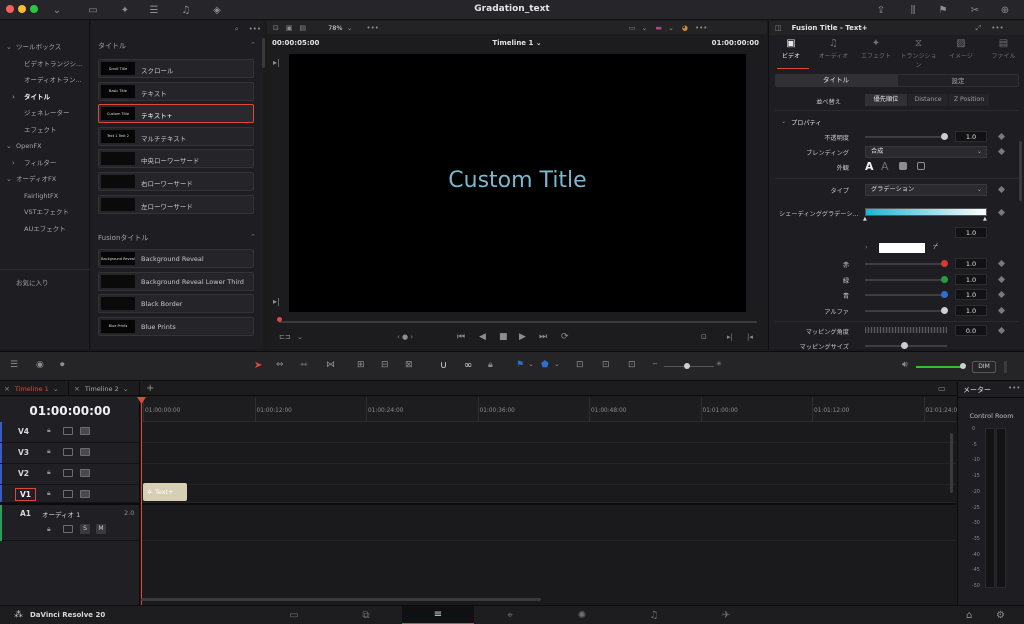 This screenshot has width=1024, height=624. What do you see at coordinates (971, 330) in the screenshot?
I see `mapping-angle-value: 0.0` at bounding box center [971, 330].